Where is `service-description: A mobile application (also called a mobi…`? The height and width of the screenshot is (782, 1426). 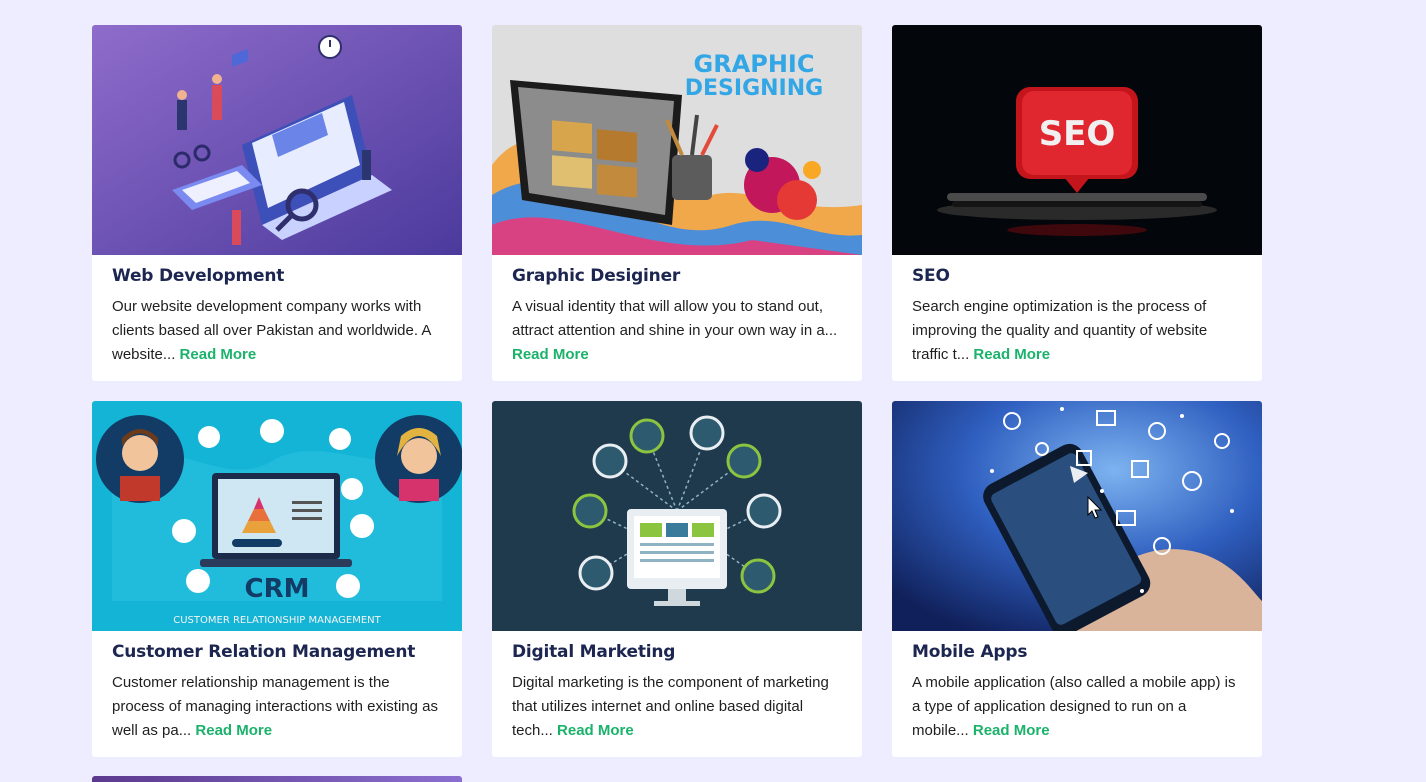
service-description: A mobile application (also called a mobi… is located at coordinates (1074, 706).